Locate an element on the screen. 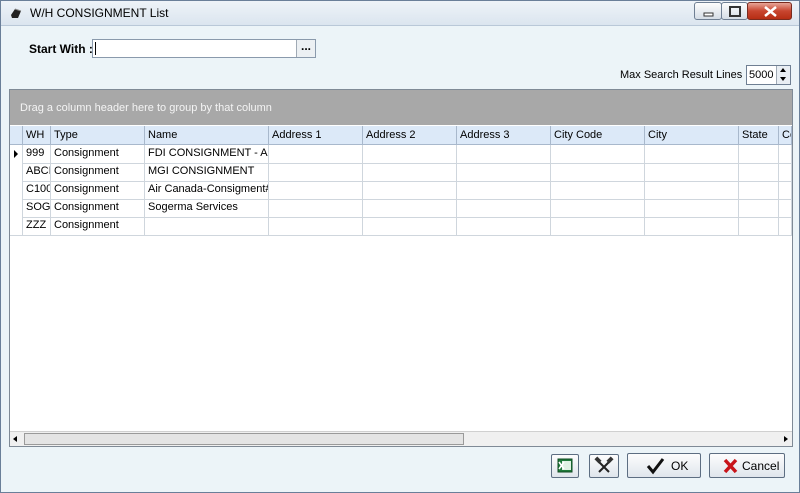  table-row: ZZZ Consignment is located at coordinates (401, 226).